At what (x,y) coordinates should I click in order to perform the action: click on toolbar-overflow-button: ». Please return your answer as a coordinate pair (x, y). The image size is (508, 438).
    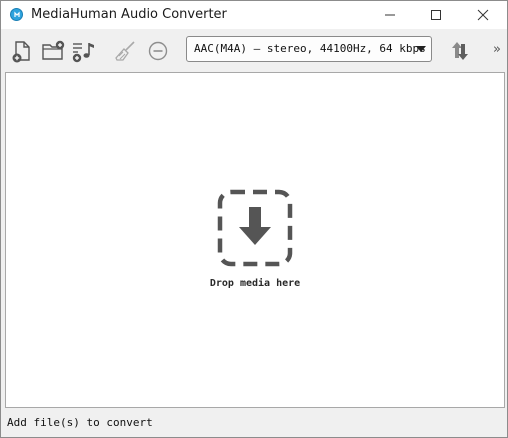
    Looking at the image, I should click on (497, 49).